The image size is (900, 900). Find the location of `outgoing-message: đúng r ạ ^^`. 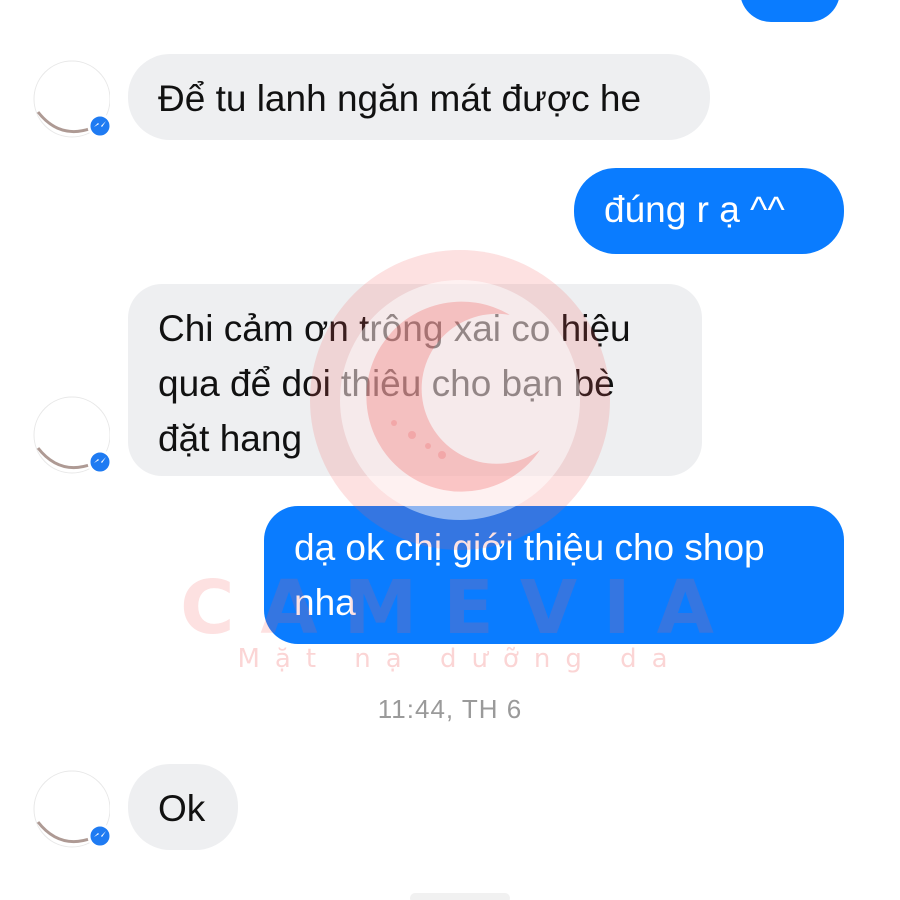

outgoing-message: đúng r ạ ^^ is located at coordinates (709, 211).